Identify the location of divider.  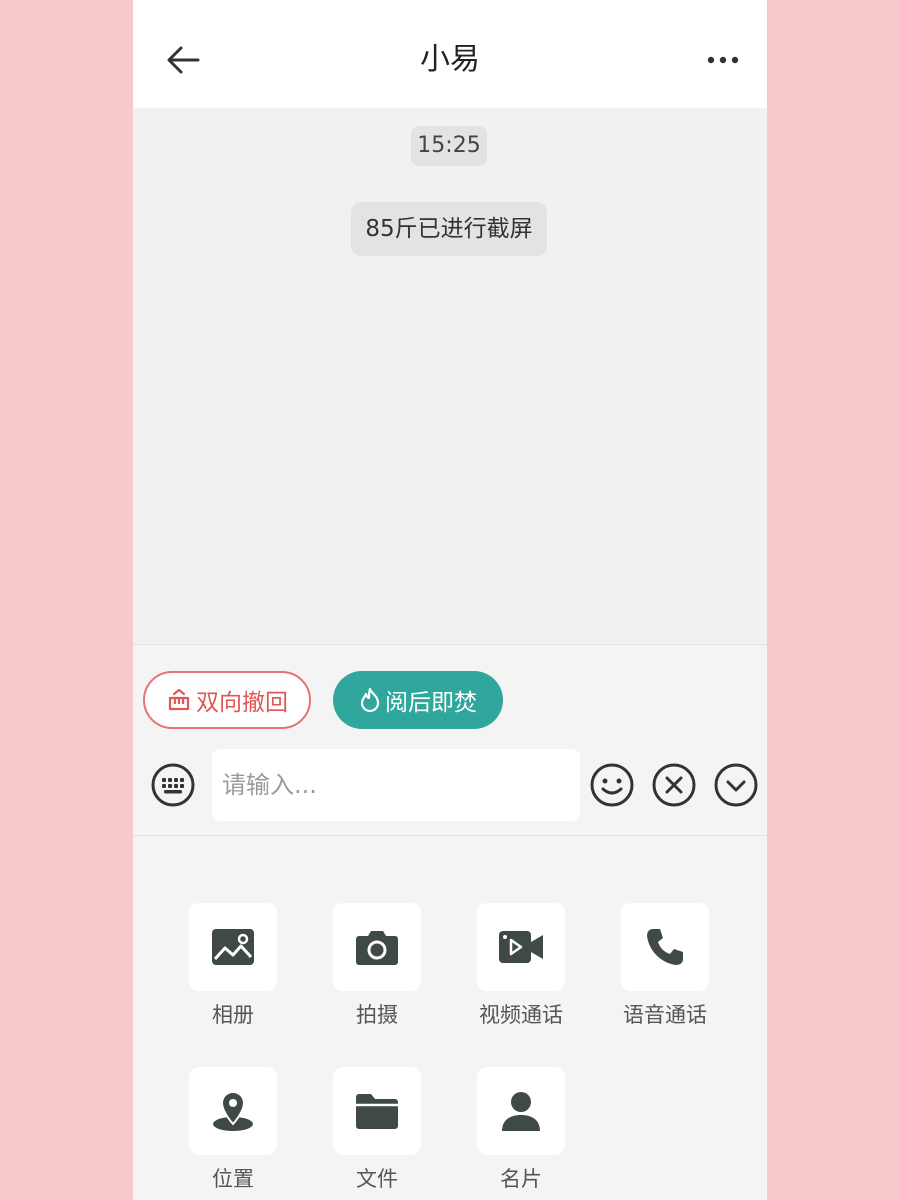
(450, 835).